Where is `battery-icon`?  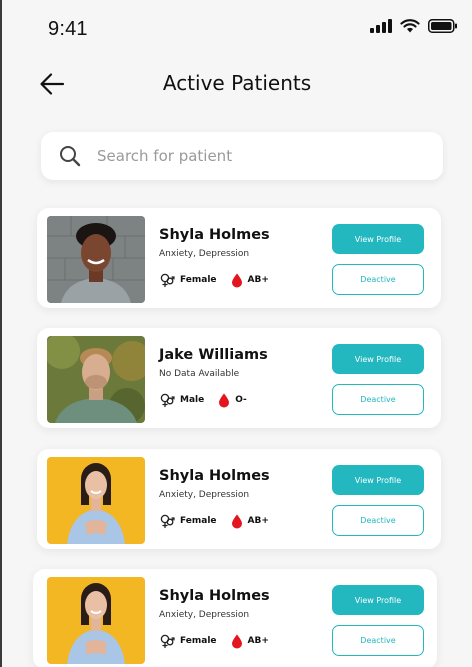 battery-icon is located at coordinates (442, 26).